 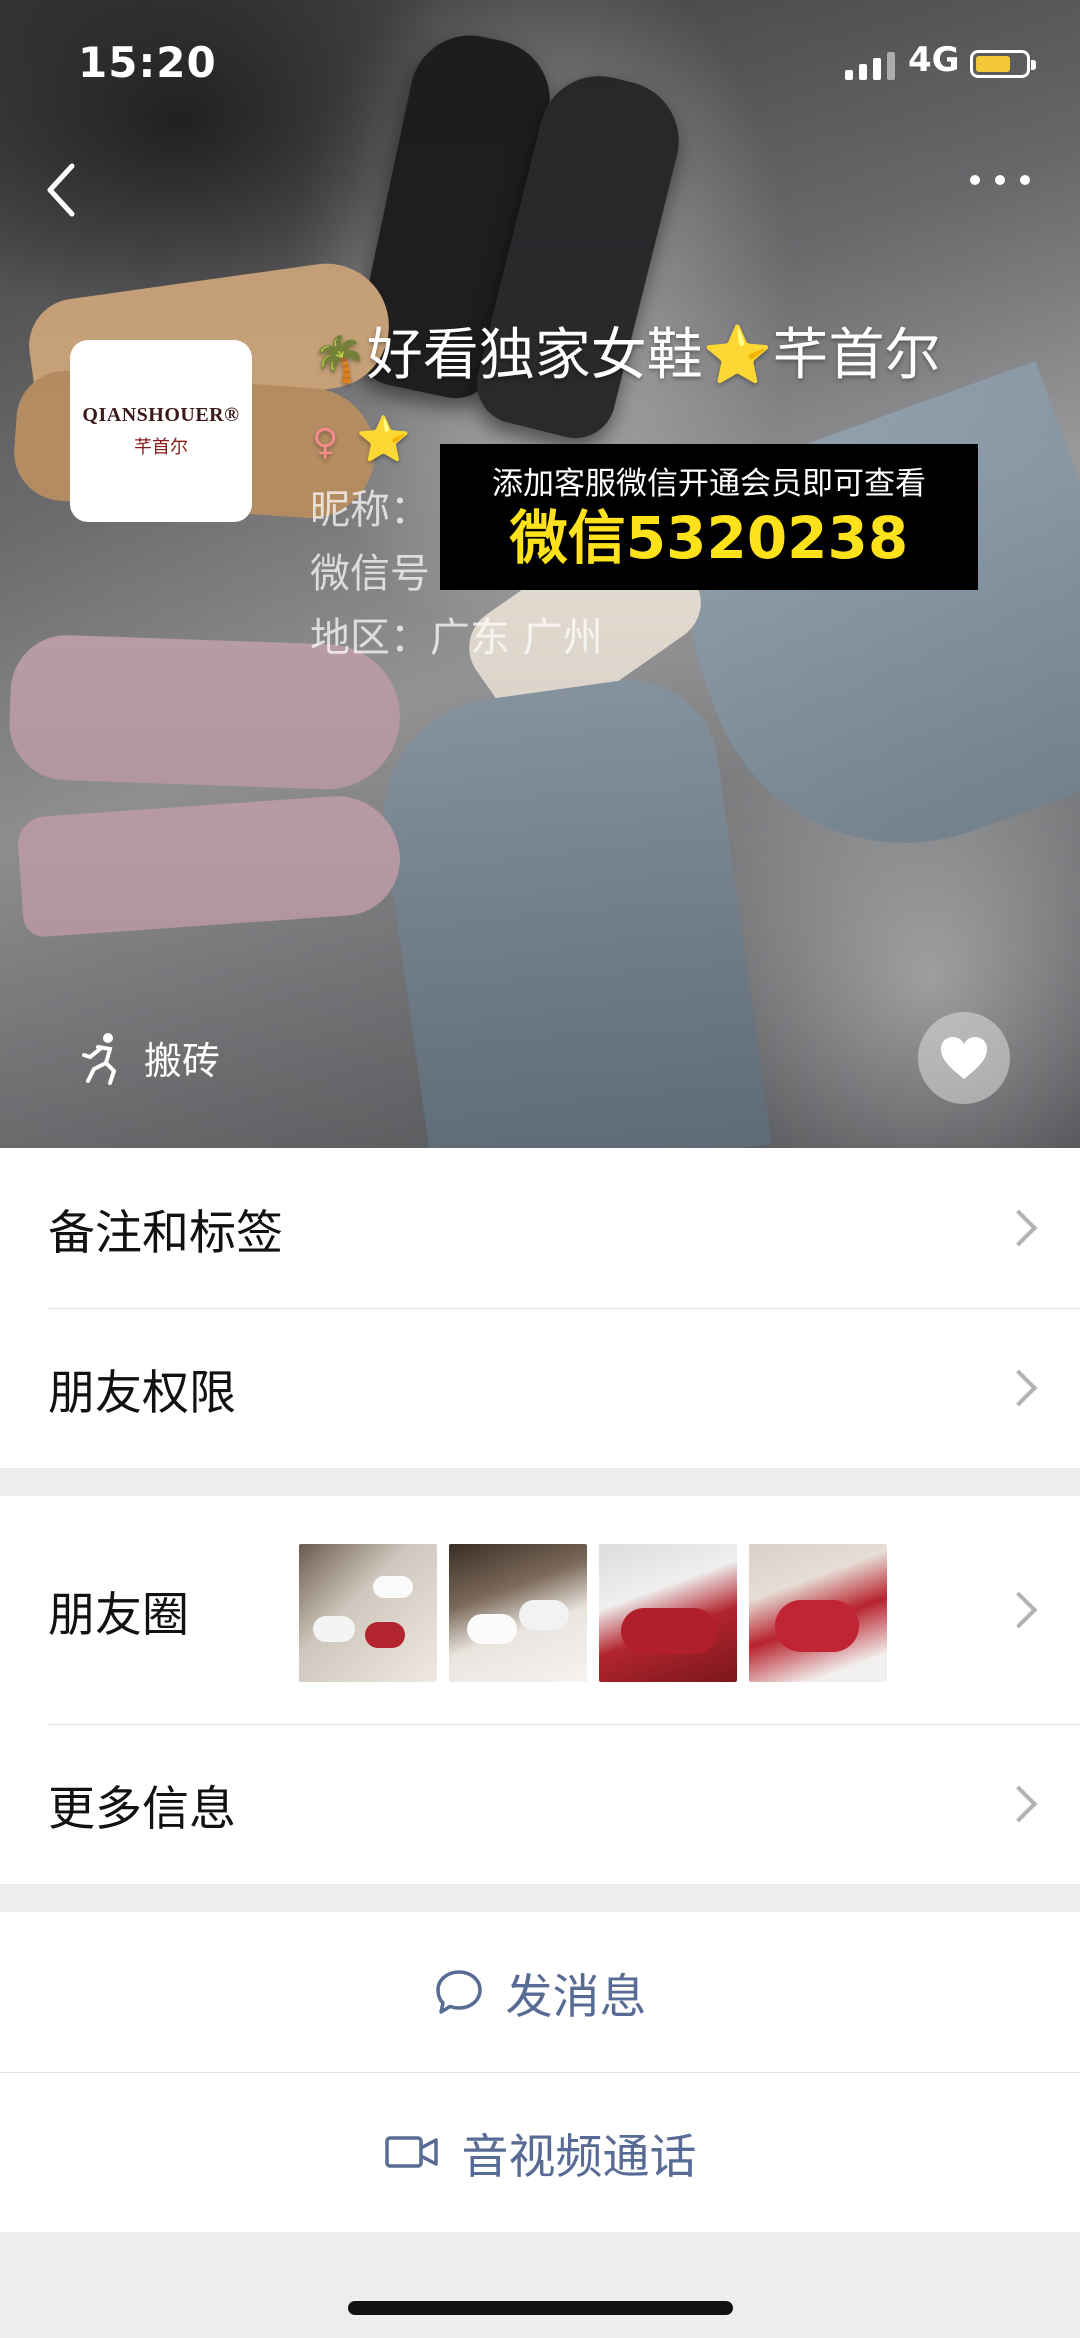 What do you see at coordinates (182, 1061) in the screenshot?
I see `status-label: 搬砖` at bounding box center [182, 1061].